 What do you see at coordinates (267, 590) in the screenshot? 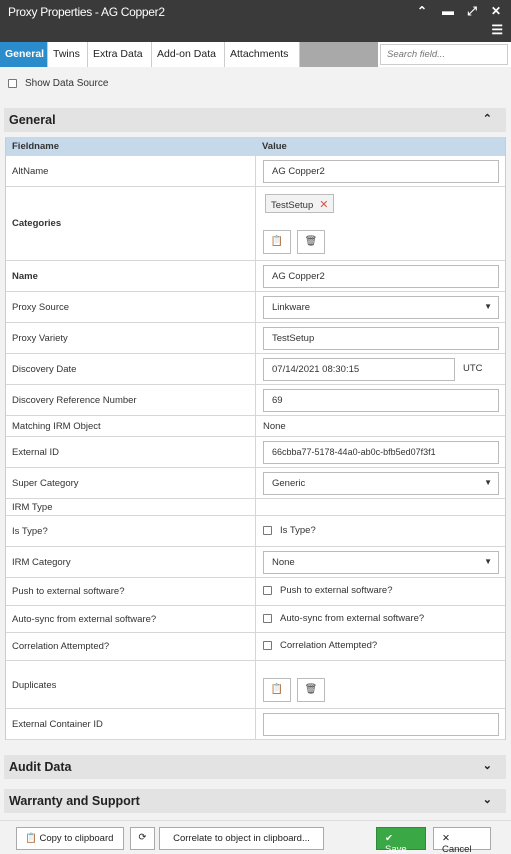
I see `push-external-check` at bounding box center [267, 590].